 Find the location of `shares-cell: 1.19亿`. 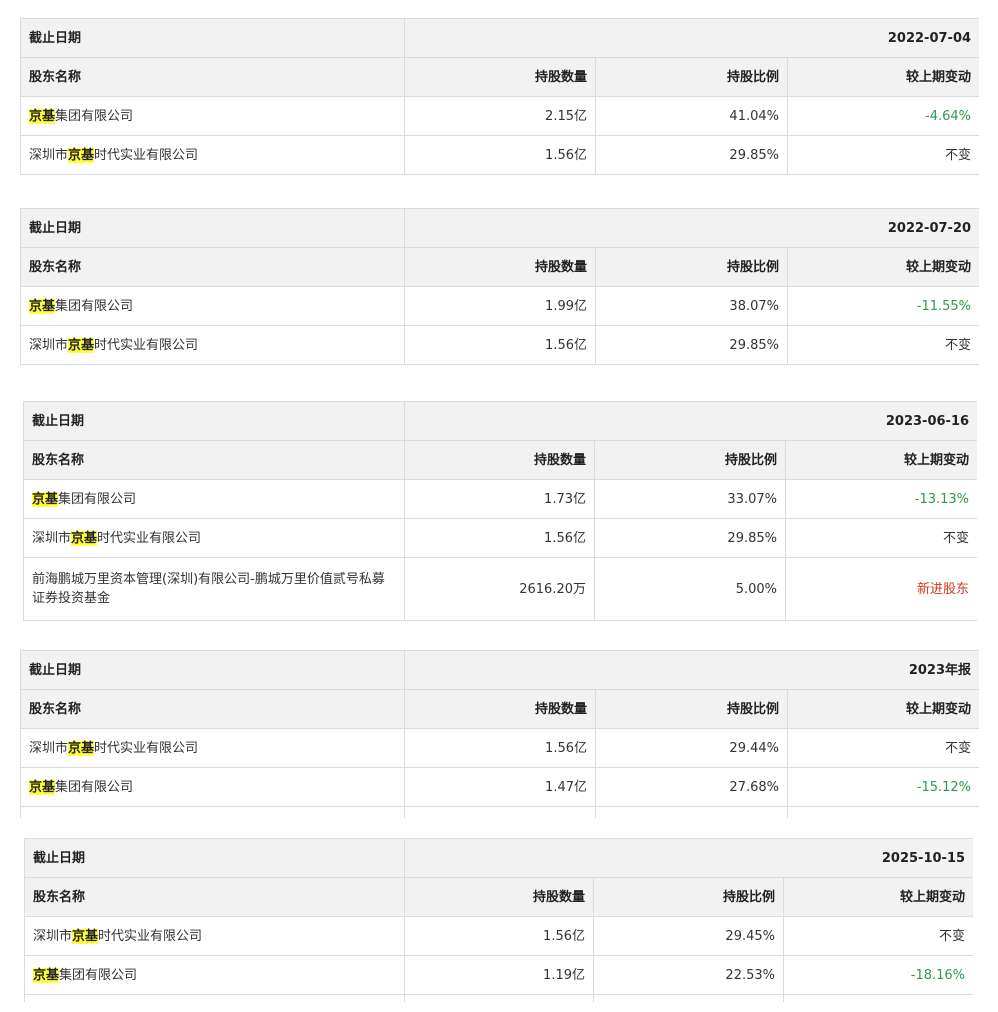

shares-cell: 1.19亿 is located at coordinates (499, 975).